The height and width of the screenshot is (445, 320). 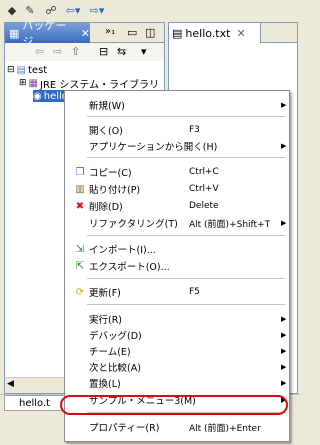 I want to click on package-explorer-toolbar: ⇦ ⇨ ⇧ ⊟ ⇆ ▾, so click(x=84, y=52).